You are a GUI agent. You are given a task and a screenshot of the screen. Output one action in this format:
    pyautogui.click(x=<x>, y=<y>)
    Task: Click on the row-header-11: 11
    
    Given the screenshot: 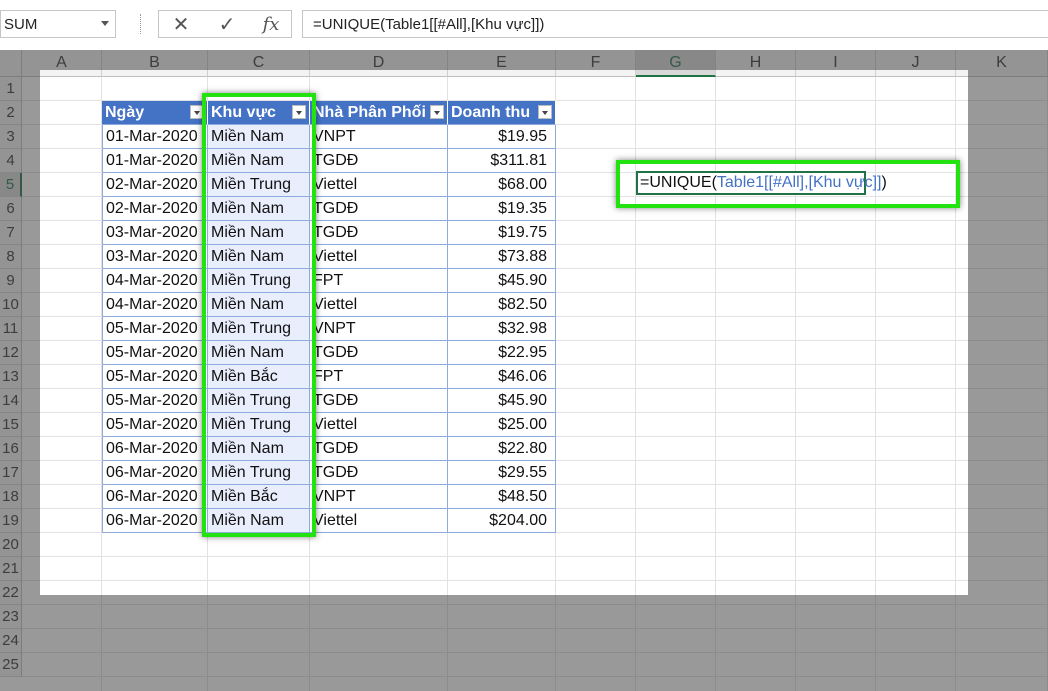 What is the action you would take?
    pyautogui.click(x=11, y=329)
    